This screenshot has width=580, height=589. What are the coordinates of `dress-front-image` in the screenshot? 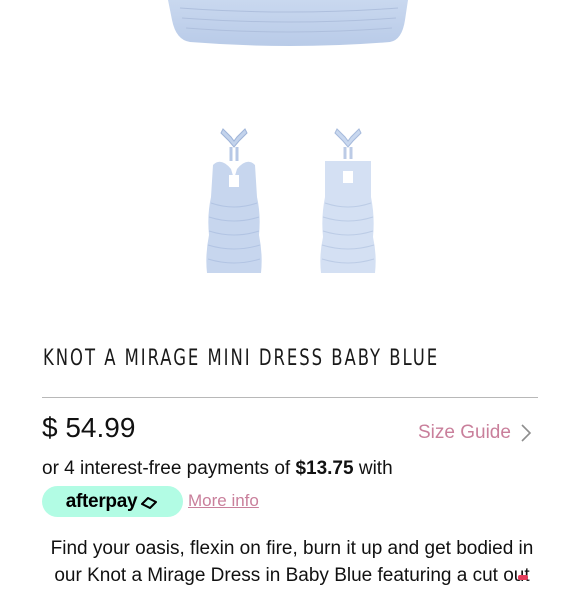 It's located at (234, 200).